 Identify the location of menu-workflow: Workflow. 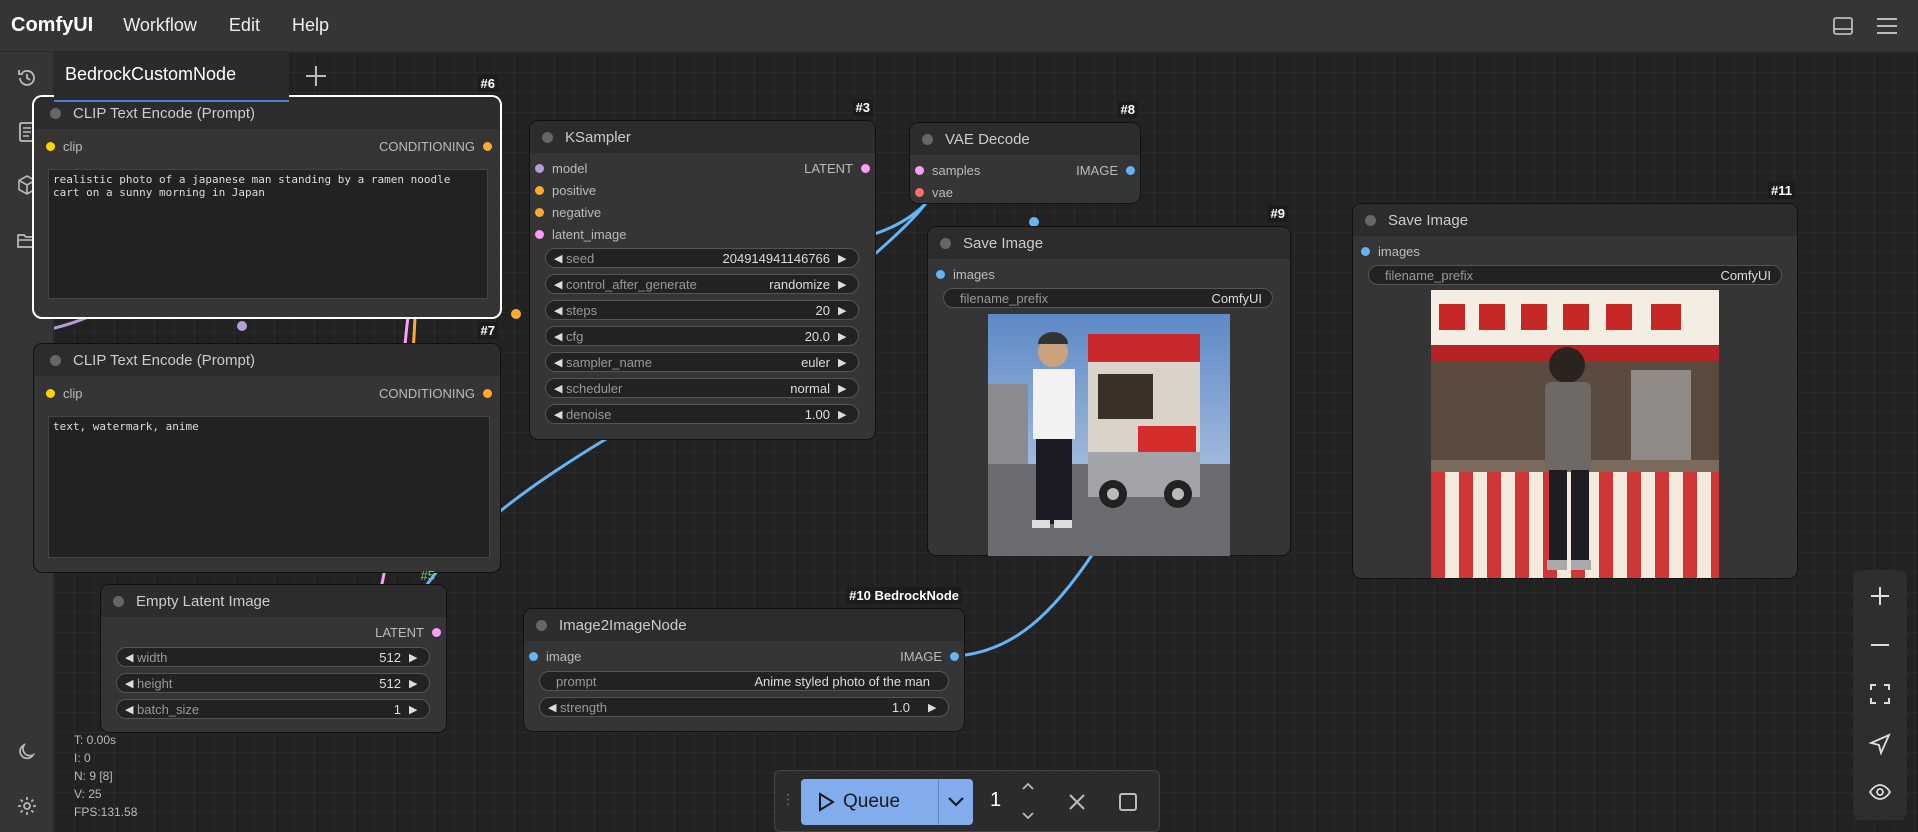
(160, 25).